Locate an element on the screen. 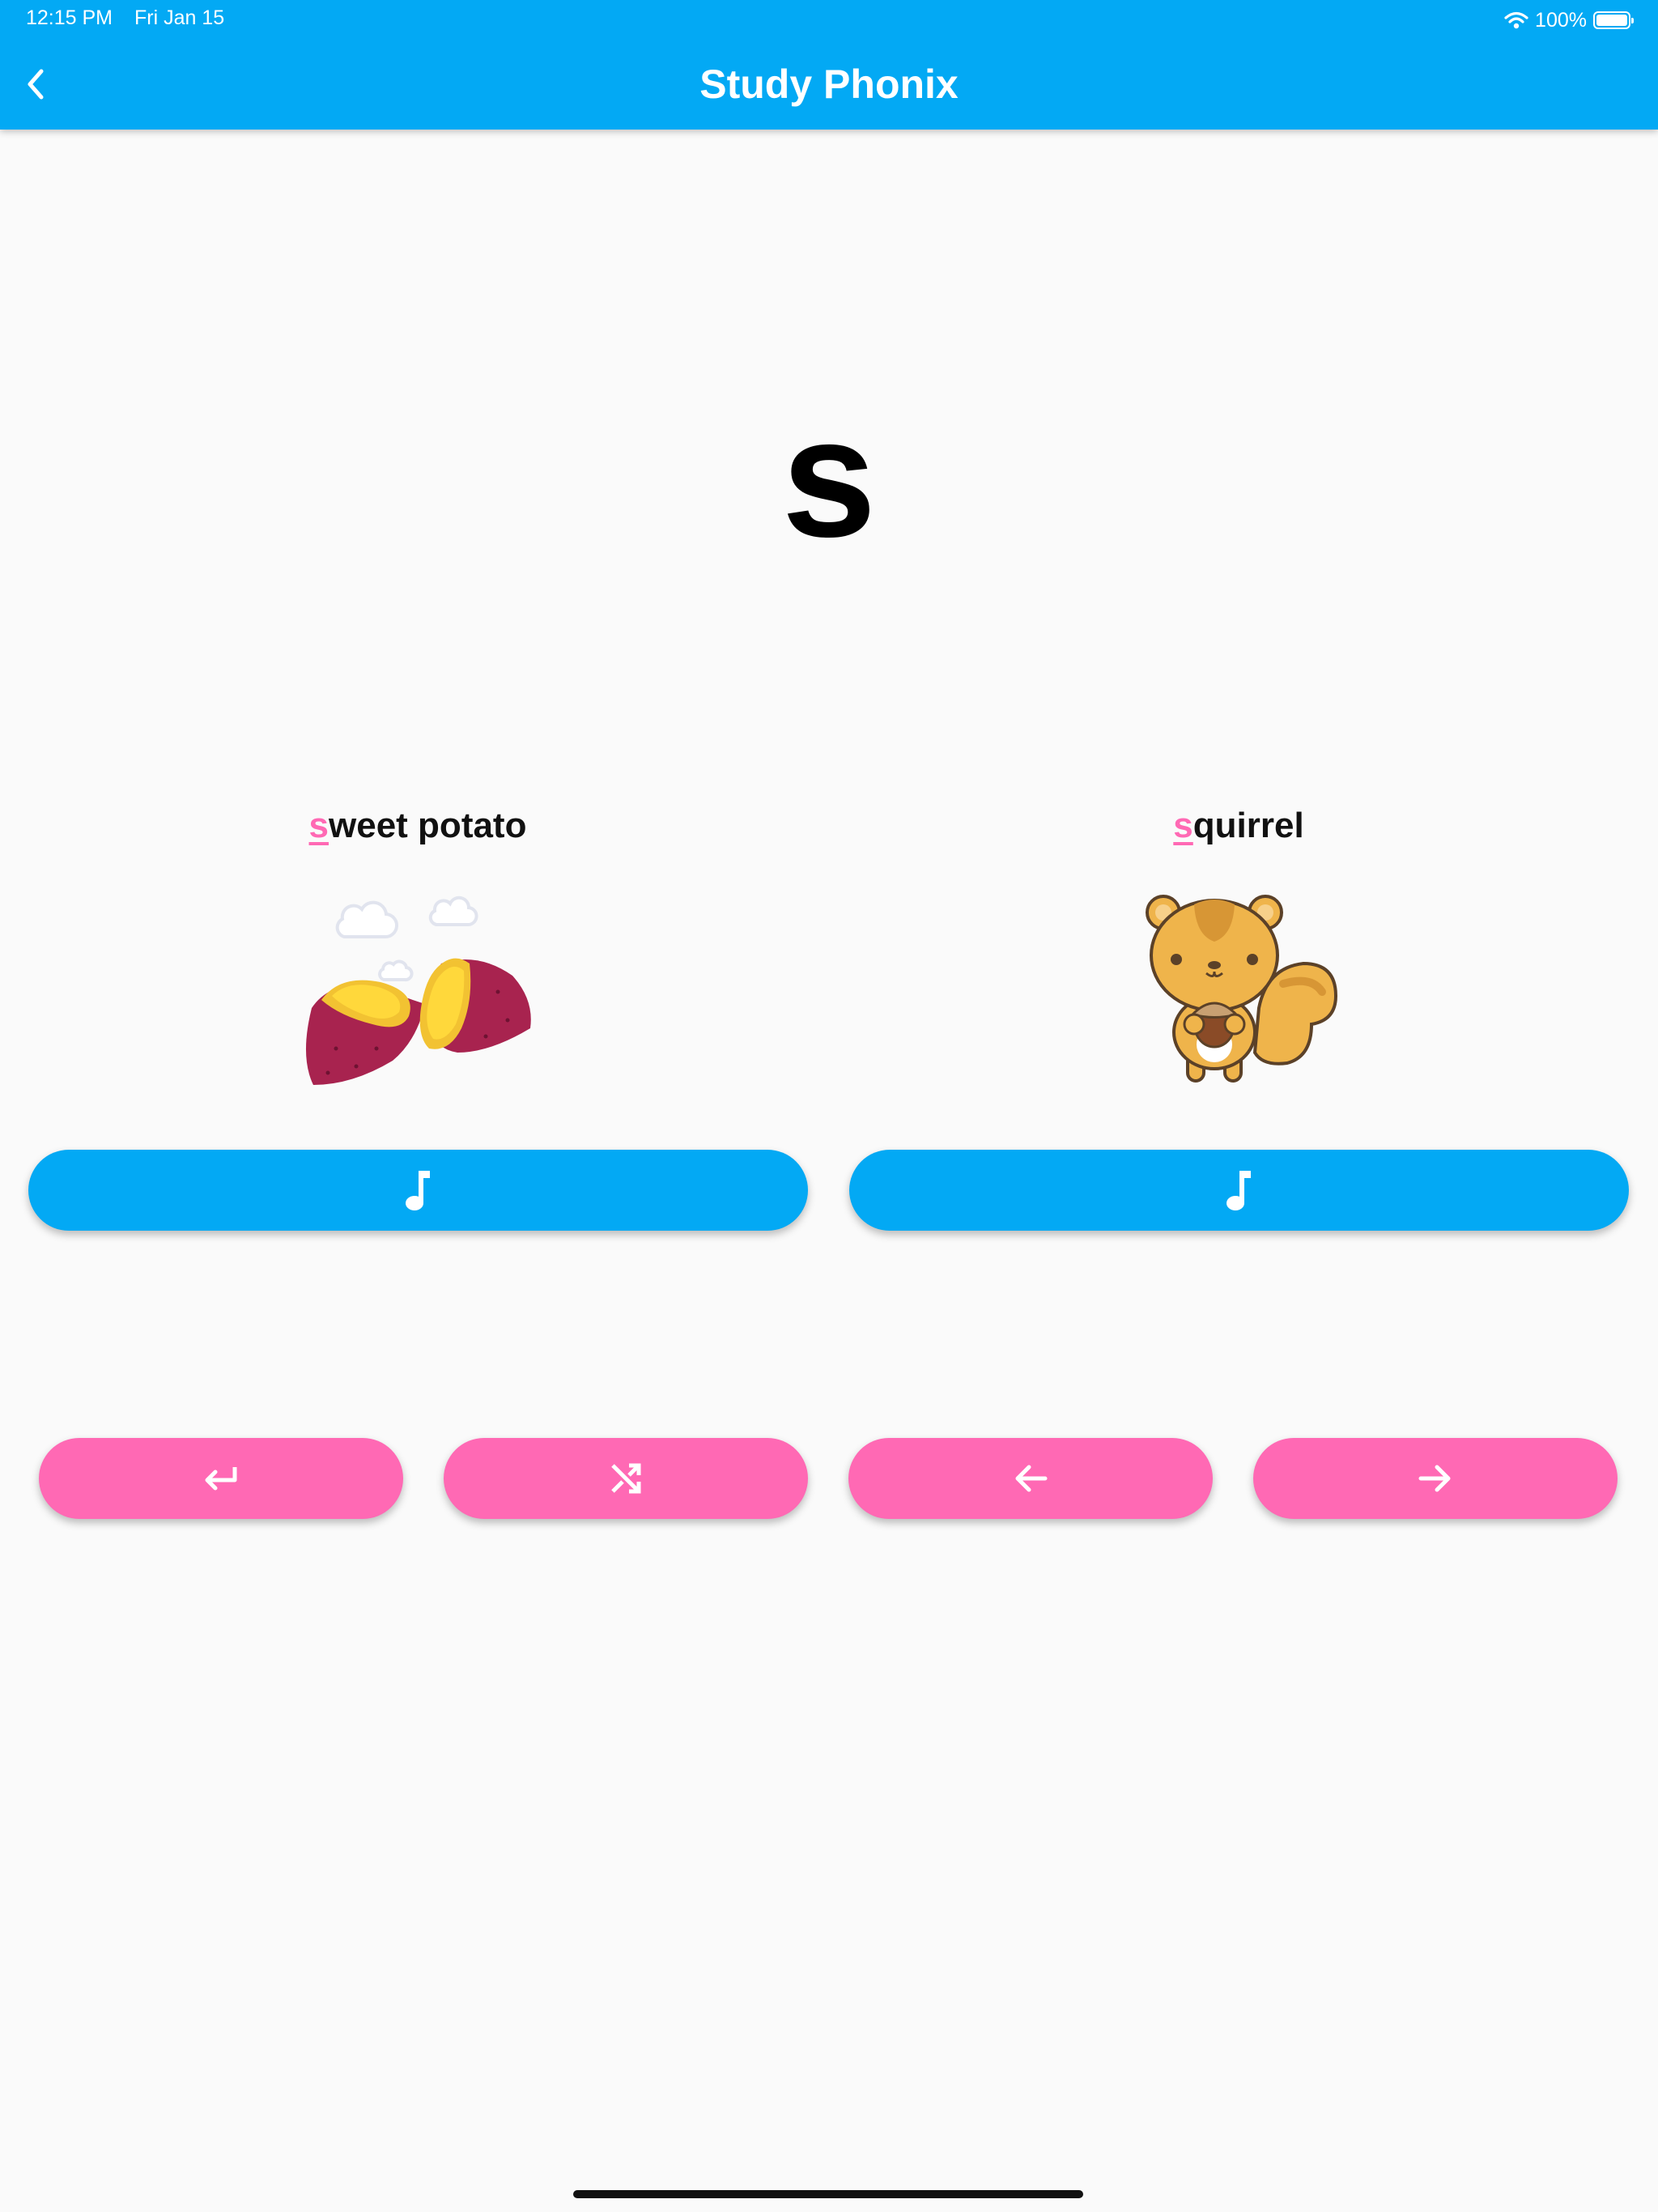 This screenshot has width=1658, height=2212. word-label-squirrel: squirrel is located at coordinates (1239, 826).